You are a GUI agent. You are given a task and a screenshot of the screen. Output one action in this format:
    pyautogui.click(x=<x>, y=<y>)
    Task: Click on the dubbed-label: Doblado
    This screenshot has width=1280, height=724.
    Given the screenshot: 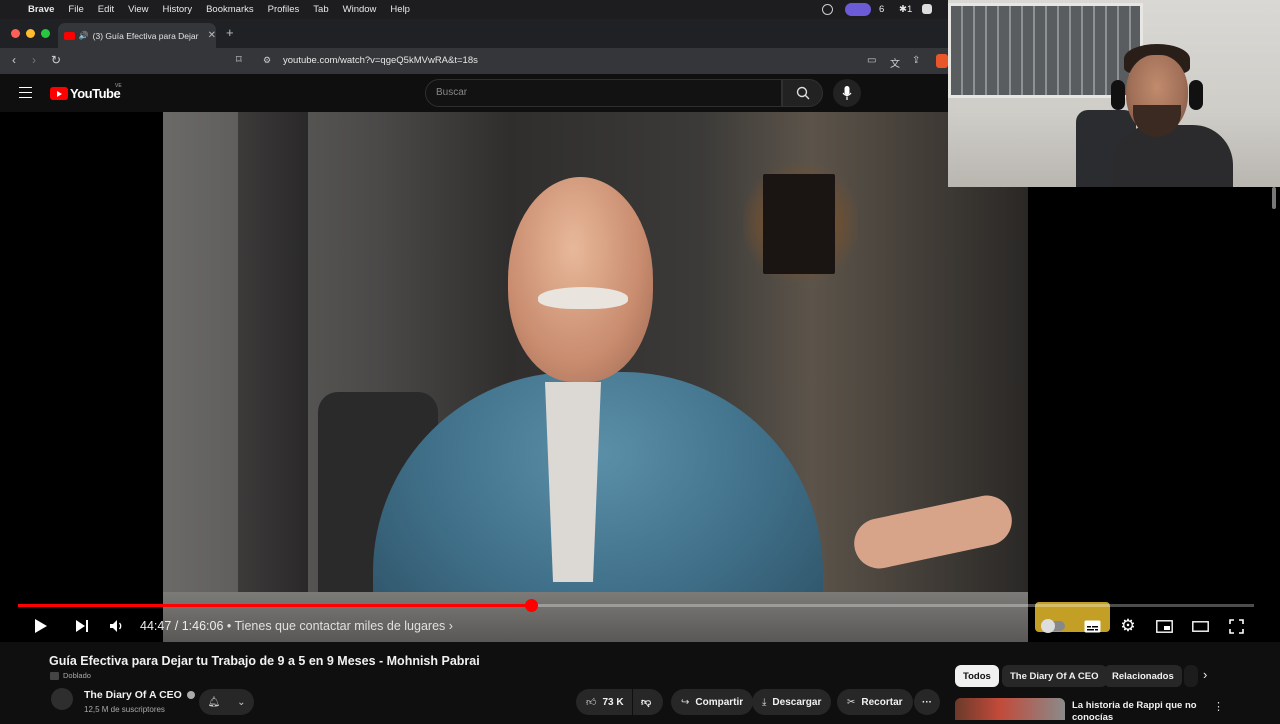 What is the action you would take?
    pyautogui.click(x=77, y=675)
    